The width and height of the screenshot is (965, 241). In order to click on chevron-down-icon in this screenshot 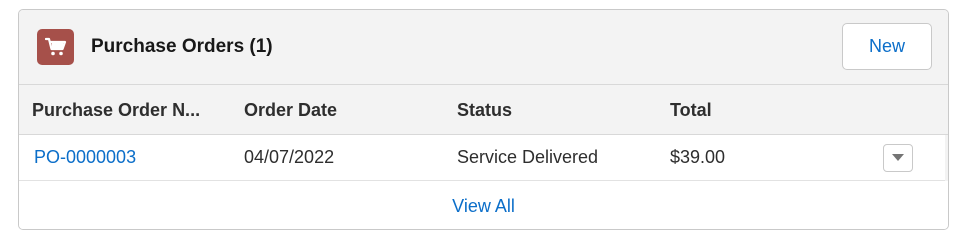, I will do `click(898, 157)`.